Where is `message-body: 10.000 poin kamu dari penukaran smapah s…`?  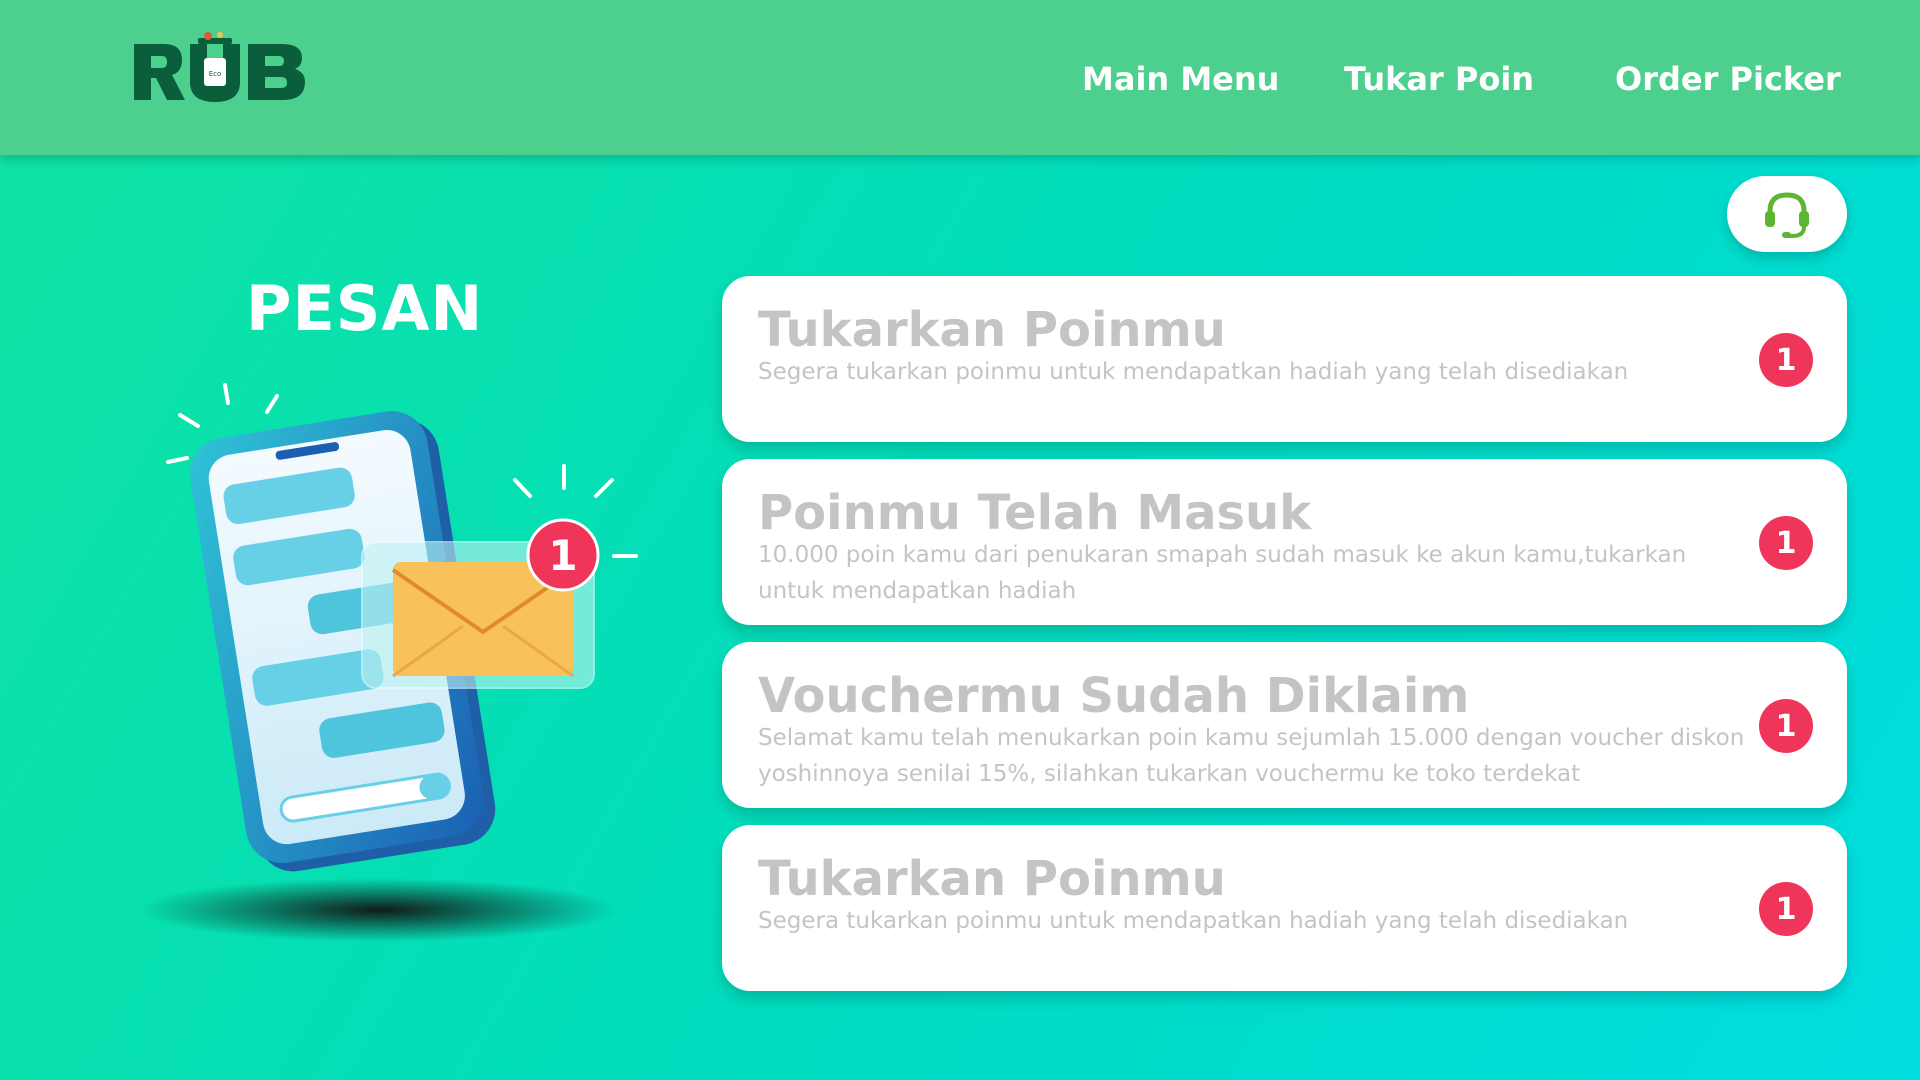 message-body: 10.000 poin kamu dari penukaran smapah s… is located at coordinates (1222, 573).